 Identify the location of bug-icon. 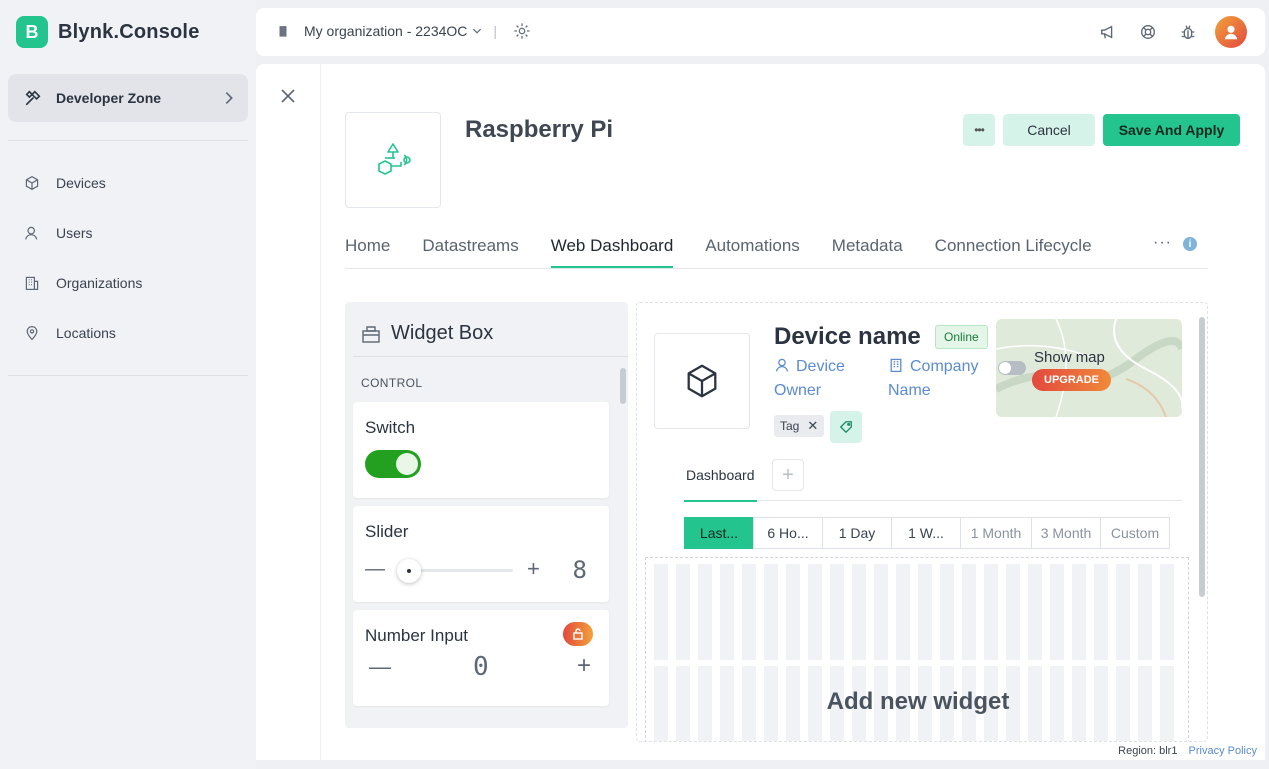
(1188, 32).